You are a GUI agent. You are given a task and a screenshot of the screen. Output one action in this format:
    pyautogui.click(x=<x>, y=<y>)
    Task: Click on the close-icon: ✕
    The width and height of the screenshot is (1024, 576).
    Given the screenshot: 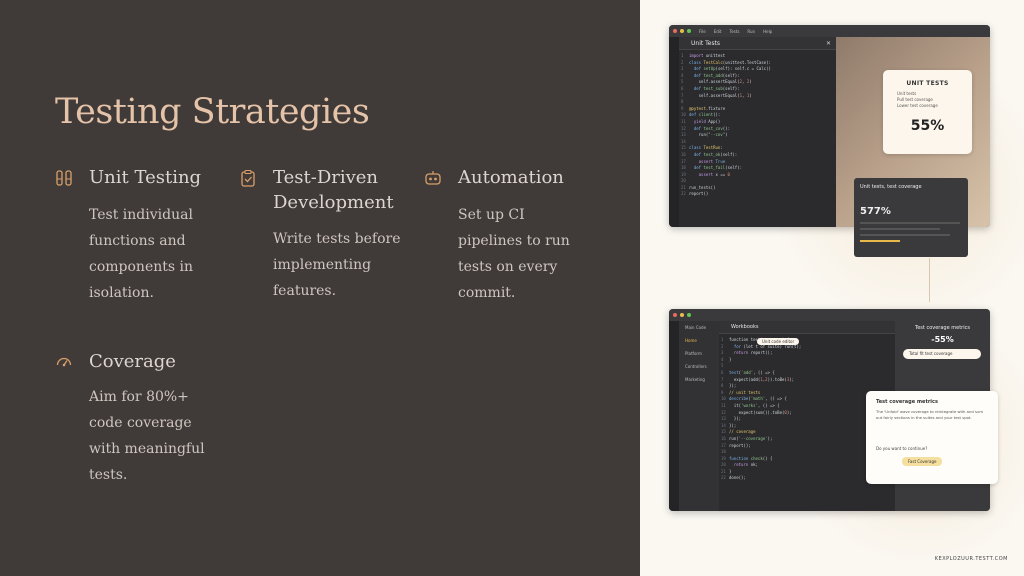 What is the action you would take?
    pyautogui.click(x=828, y=43)
    